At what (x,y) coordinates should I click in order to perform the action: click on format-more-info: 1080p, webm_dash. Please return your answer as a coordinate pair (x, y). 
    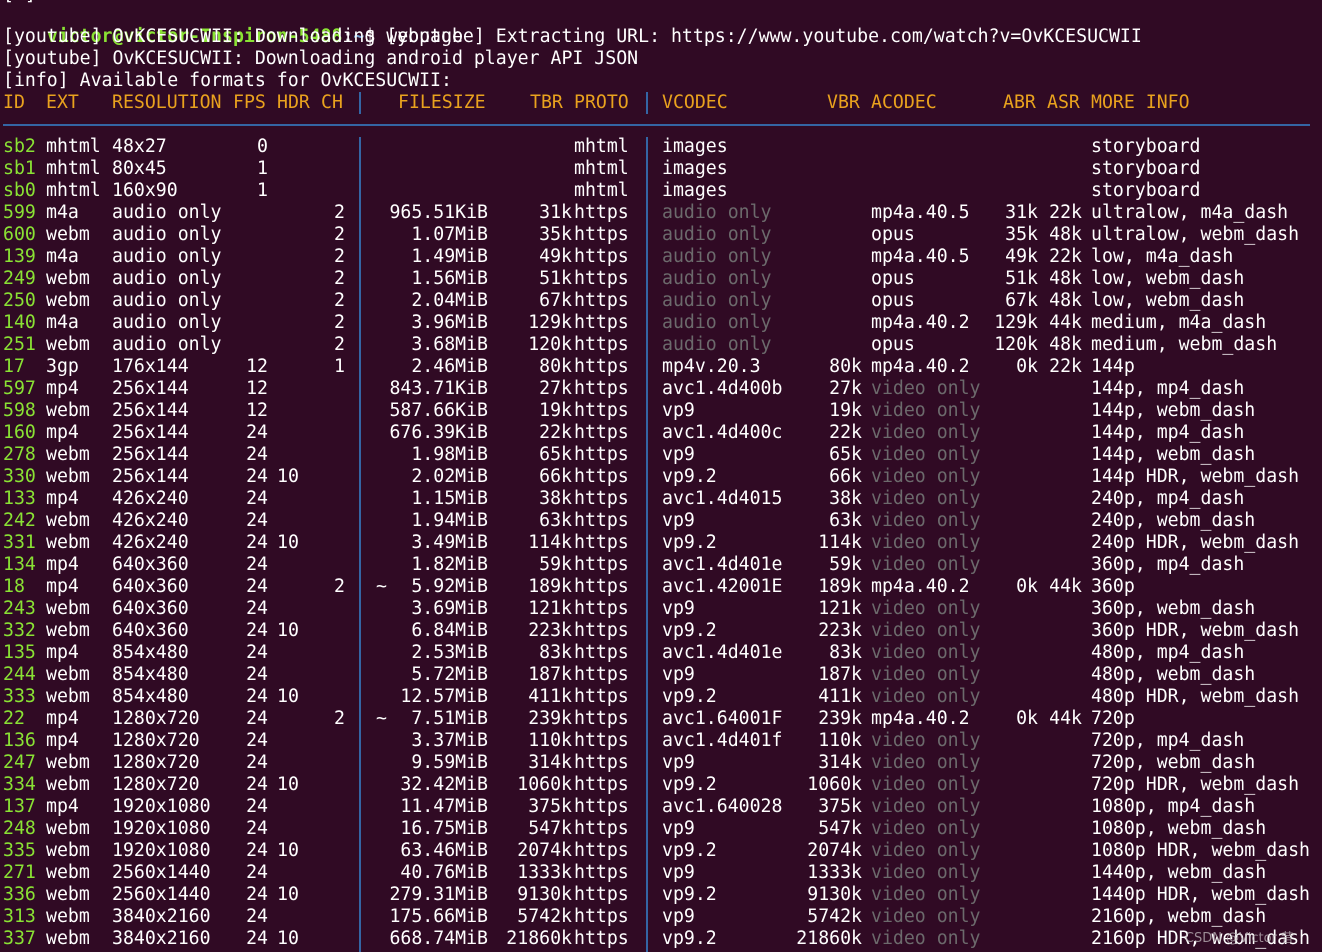
    Looking at the image, I should click on (1179, 828).